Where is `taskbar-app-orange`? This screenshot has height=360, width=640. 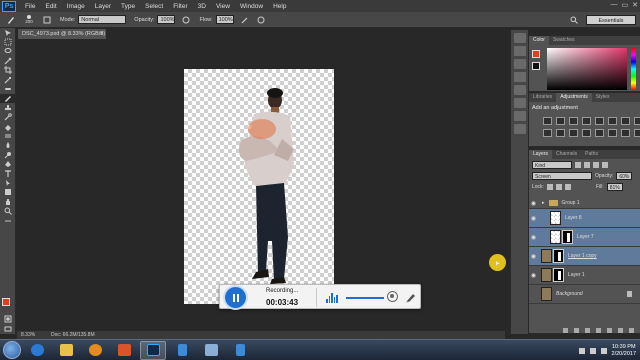
taskbar-app-orange is located at coordinates (124, 350).